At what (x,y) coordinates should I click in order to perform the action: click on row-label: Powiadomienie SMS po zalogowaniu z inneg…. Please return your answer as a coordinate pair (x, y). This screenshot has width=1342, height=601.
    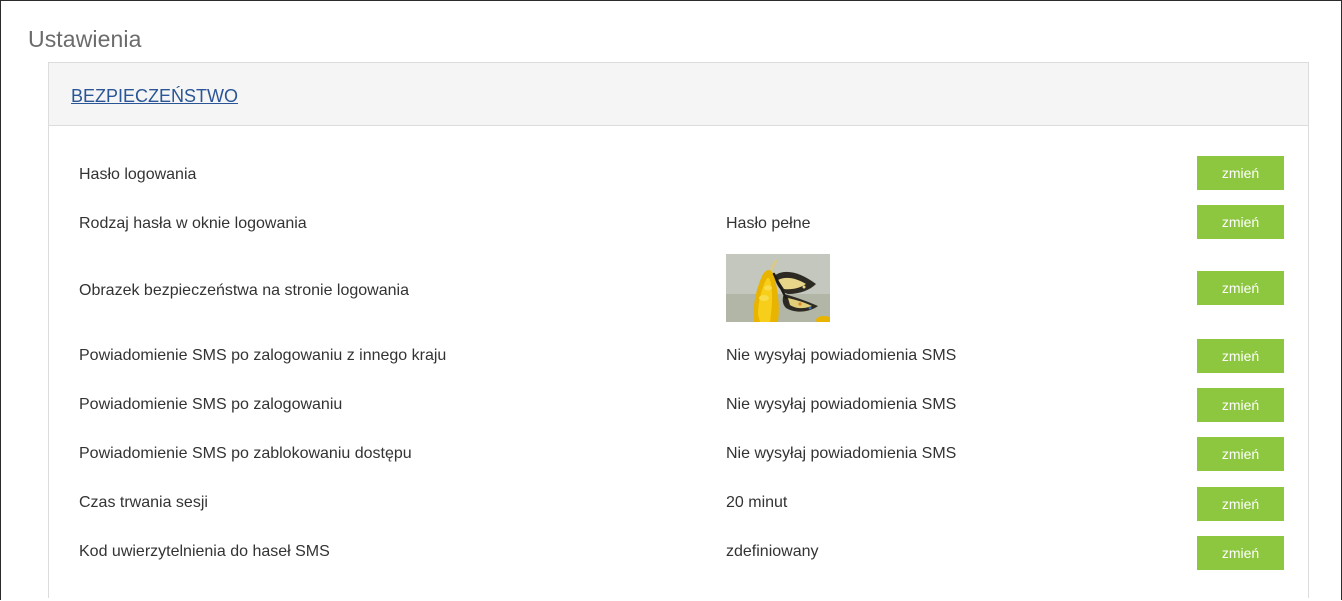
    Looking at the image, I should click on (263, 355).